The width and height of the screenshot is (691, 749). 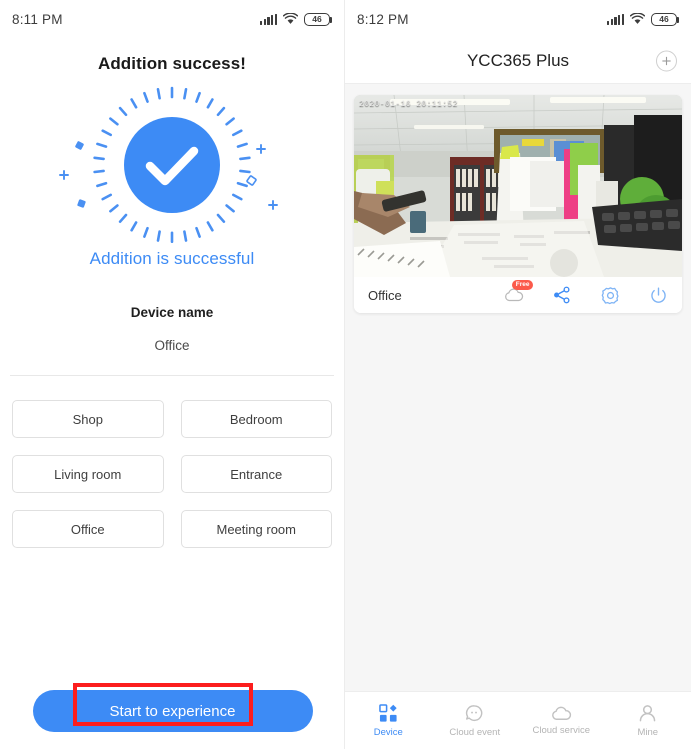 I want to click on success-message: Addition is successful, so click(x=172, y=258).